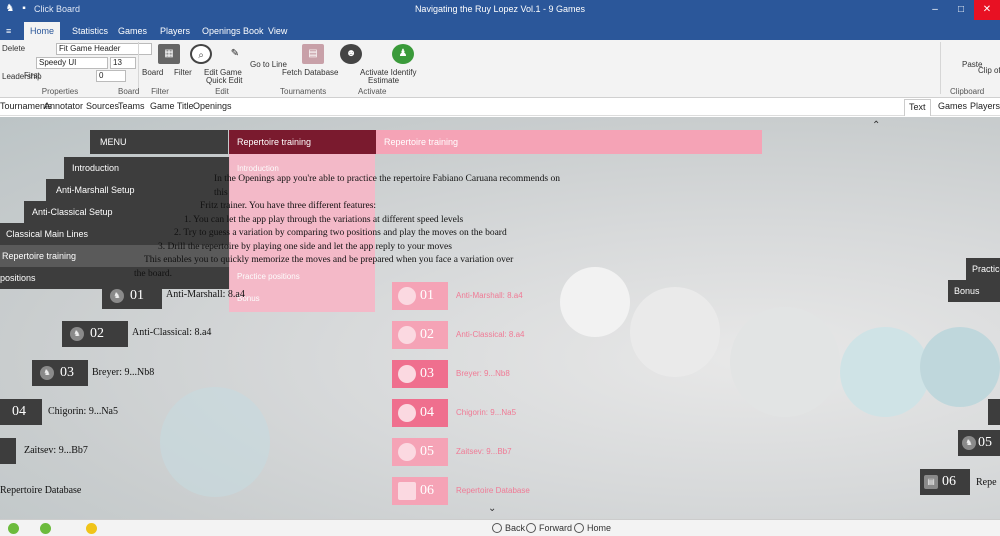 The image size is (1000, 536). Describe the element at coordinates (420, 491) in the screenshot. I see `practice-button-06: 06` at that location.